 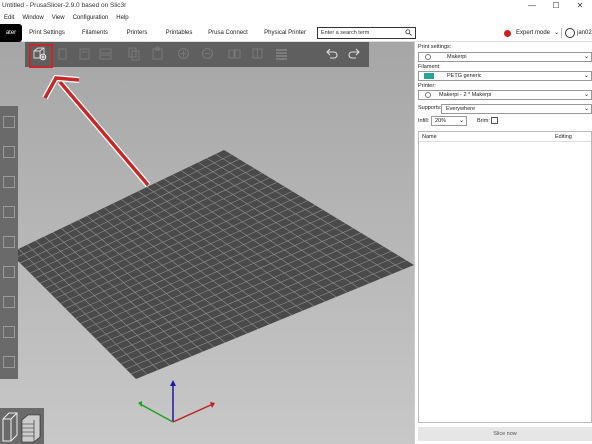 I want to click on menu-configuration: Configuration, so click(x=91, y=18).